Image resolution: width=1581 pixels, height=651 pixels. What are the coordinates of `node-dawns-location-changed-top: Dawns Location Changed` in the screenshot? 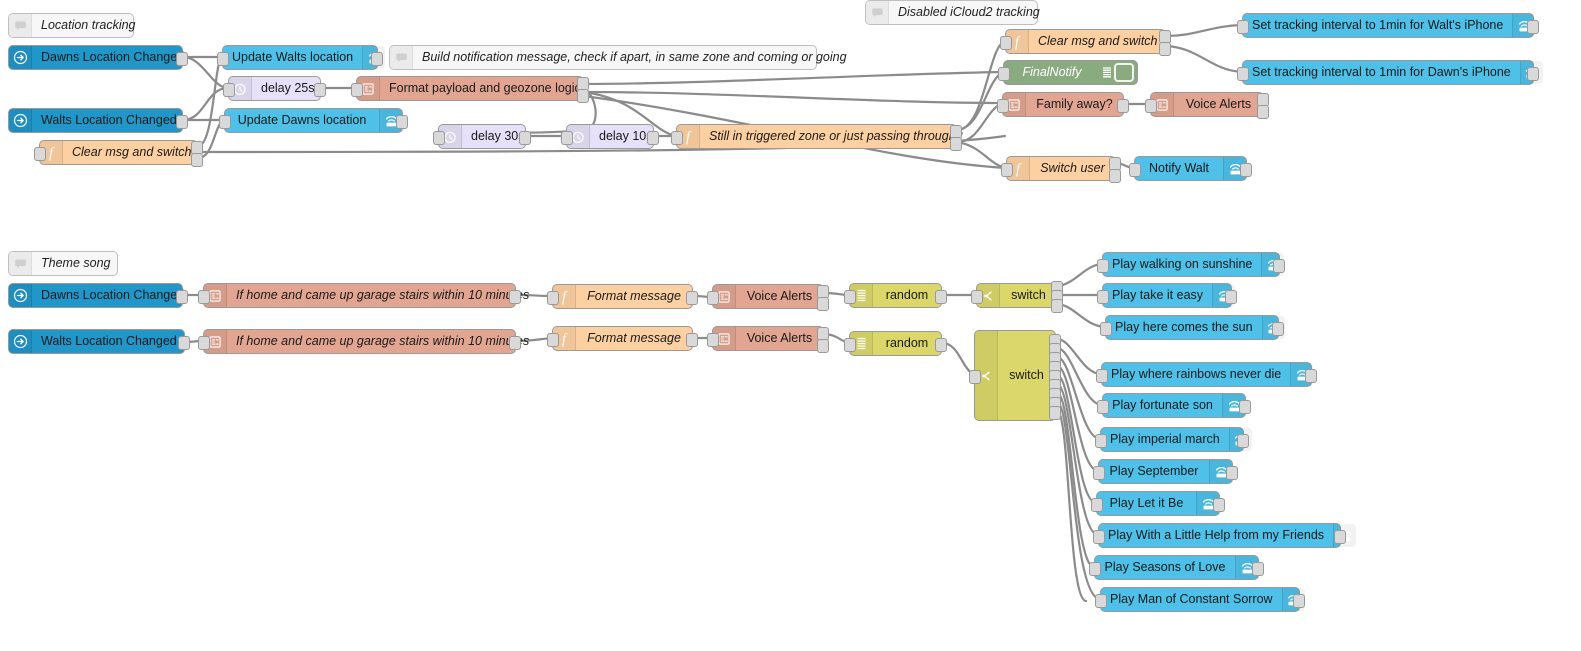 It's located at (98, 57).